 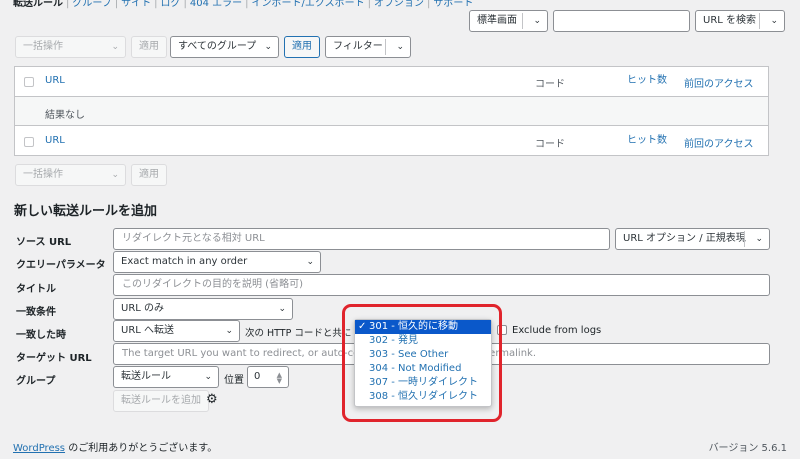 I want to click on target-url-label: ターゲット URL, so click(x=54, y=358).